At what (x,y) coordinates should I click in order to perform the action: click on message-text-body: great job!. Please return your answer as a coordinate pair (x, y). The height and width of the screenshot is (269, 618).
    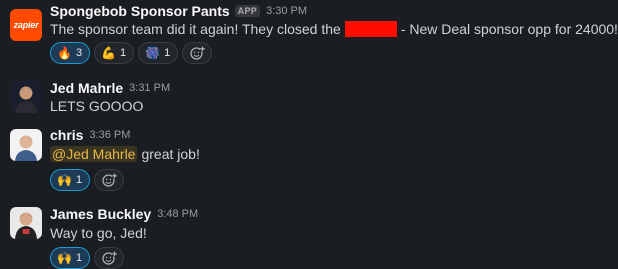
    Looking at the image, I should click on (170, 154).